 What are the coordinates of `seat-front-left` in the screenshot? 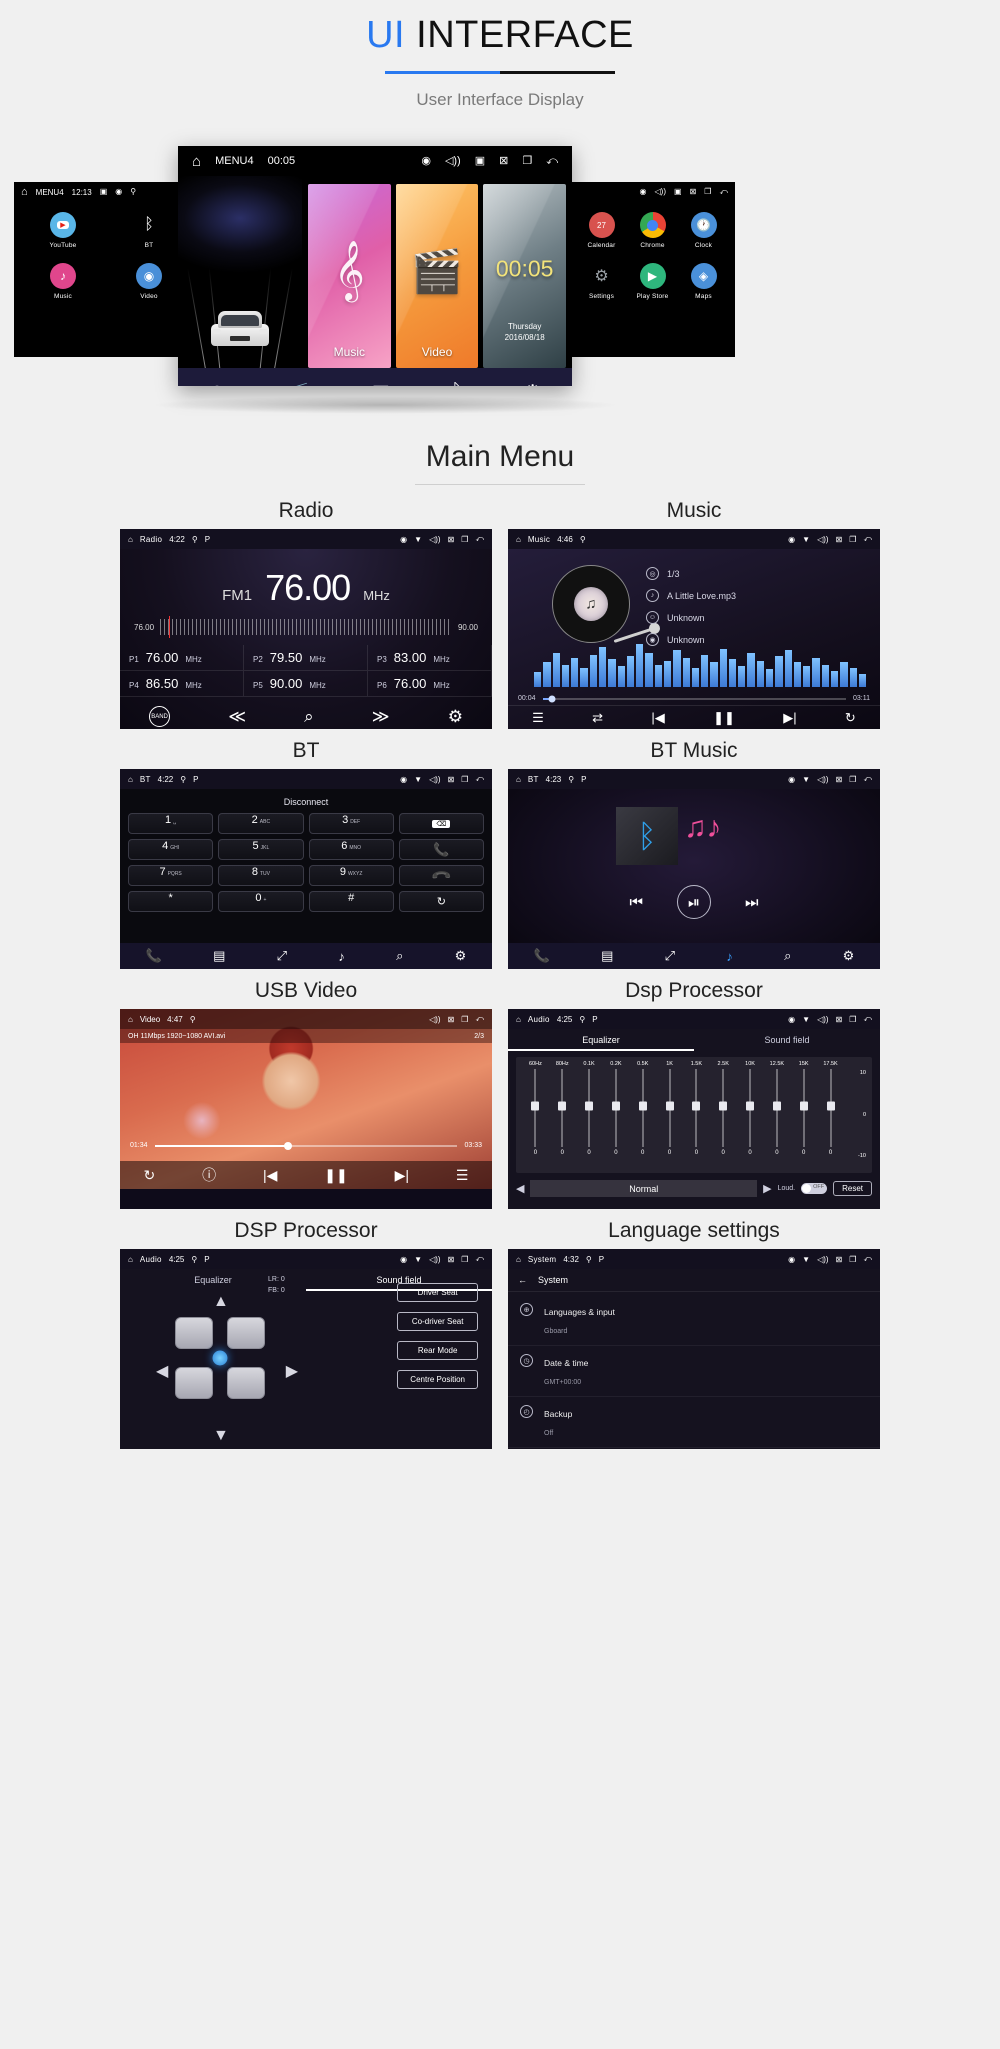 It's located at (194, 1333).